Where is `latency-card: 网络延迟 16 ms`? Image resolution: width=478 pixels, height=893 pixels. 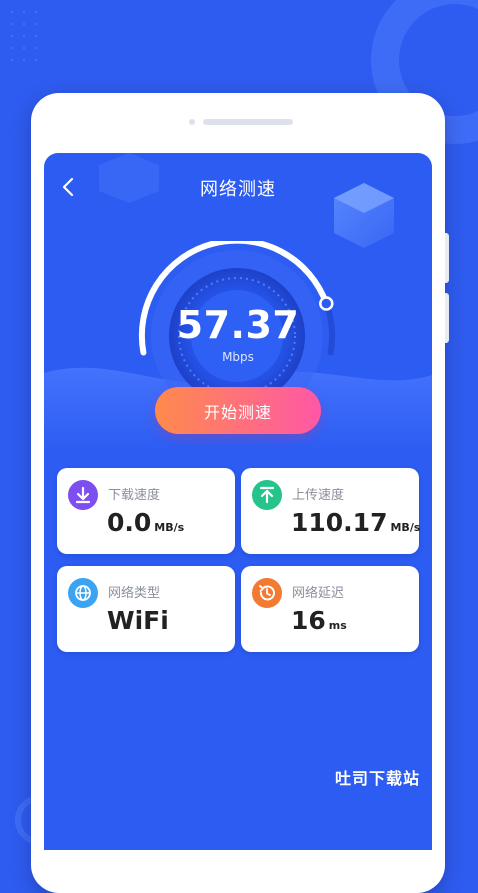
latency-card: 网络延迟 16 ms is located at coordinates (330, 609).